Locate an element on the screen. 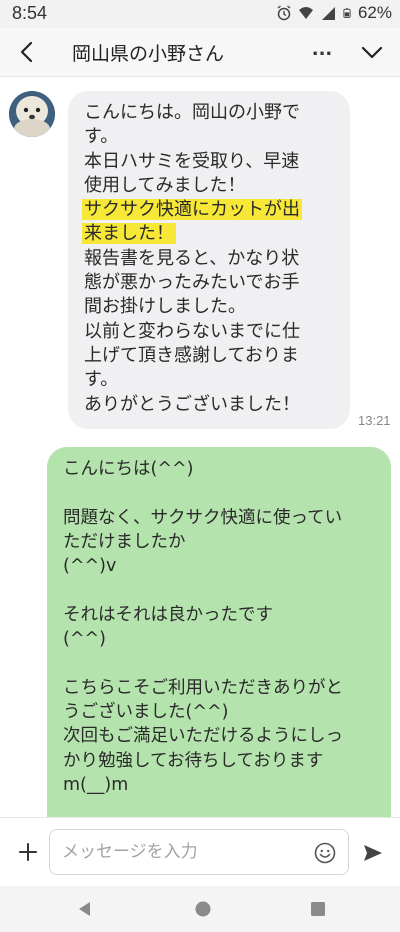 The image size is (400, 932). status-icons: 62% is located at coordinates (334, 13).